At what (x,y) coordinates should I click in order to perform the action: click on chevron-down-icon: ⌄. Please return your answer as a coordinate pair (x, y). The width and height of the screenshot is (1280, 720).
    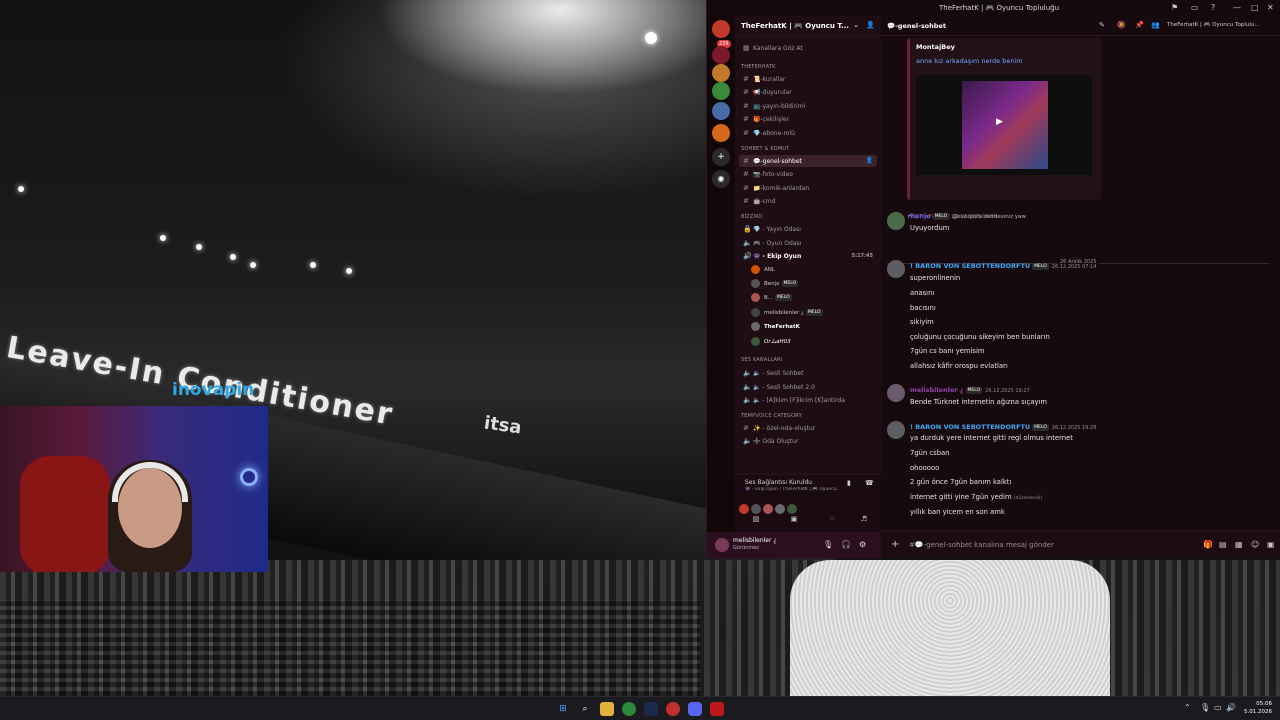
    Looking at the image, I should click on (856, 25).